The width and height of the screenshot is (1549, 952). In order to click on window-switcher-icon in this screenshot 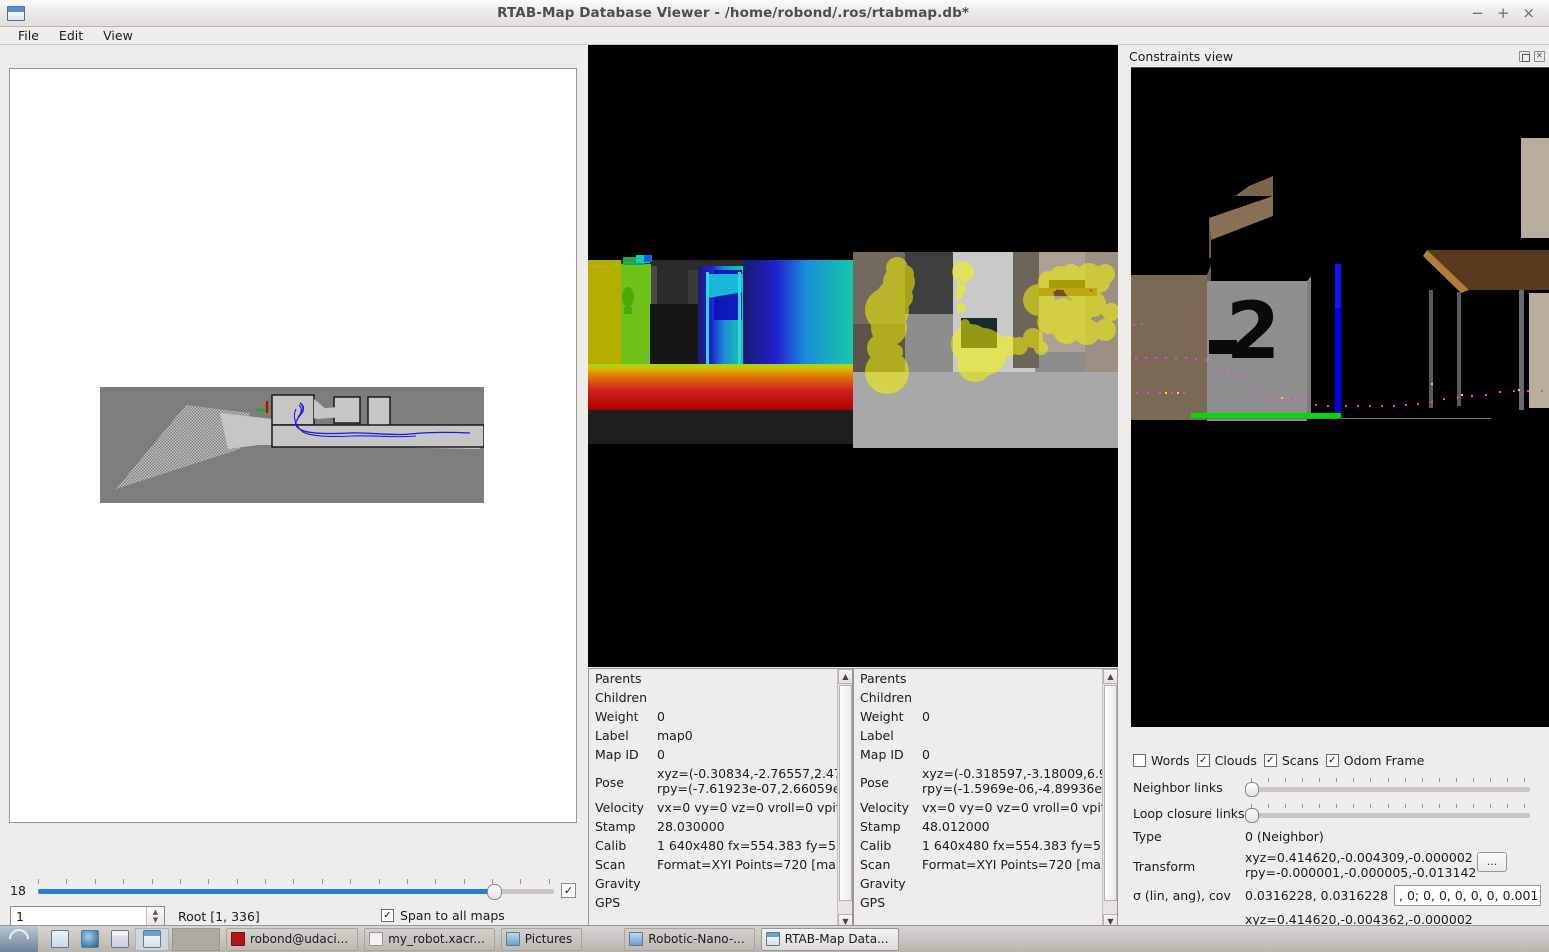, I will do `click(152, 939)`.